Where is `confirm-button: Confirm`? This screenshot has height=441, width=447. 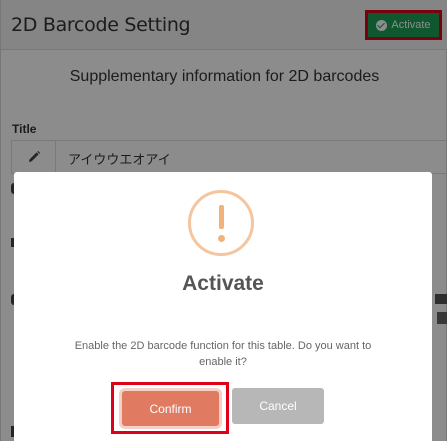
confirm-button: Confirm is located at coordinates (170, 408).